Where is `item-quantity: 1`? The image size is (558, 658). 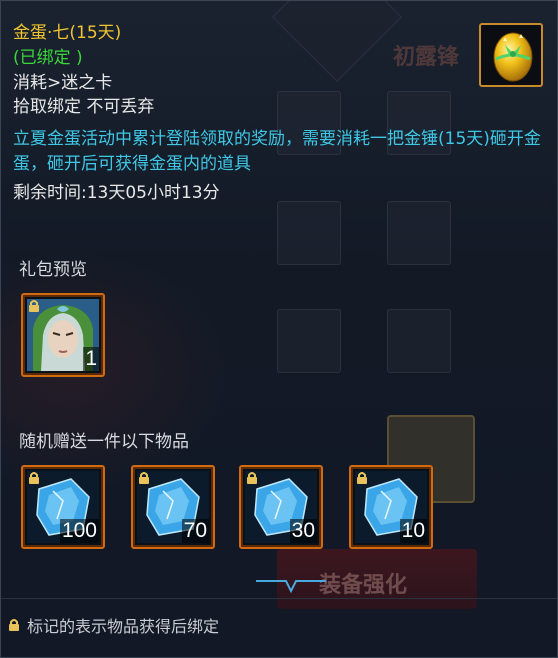
item-quantity: 1 is located at coordinates (91, 359).